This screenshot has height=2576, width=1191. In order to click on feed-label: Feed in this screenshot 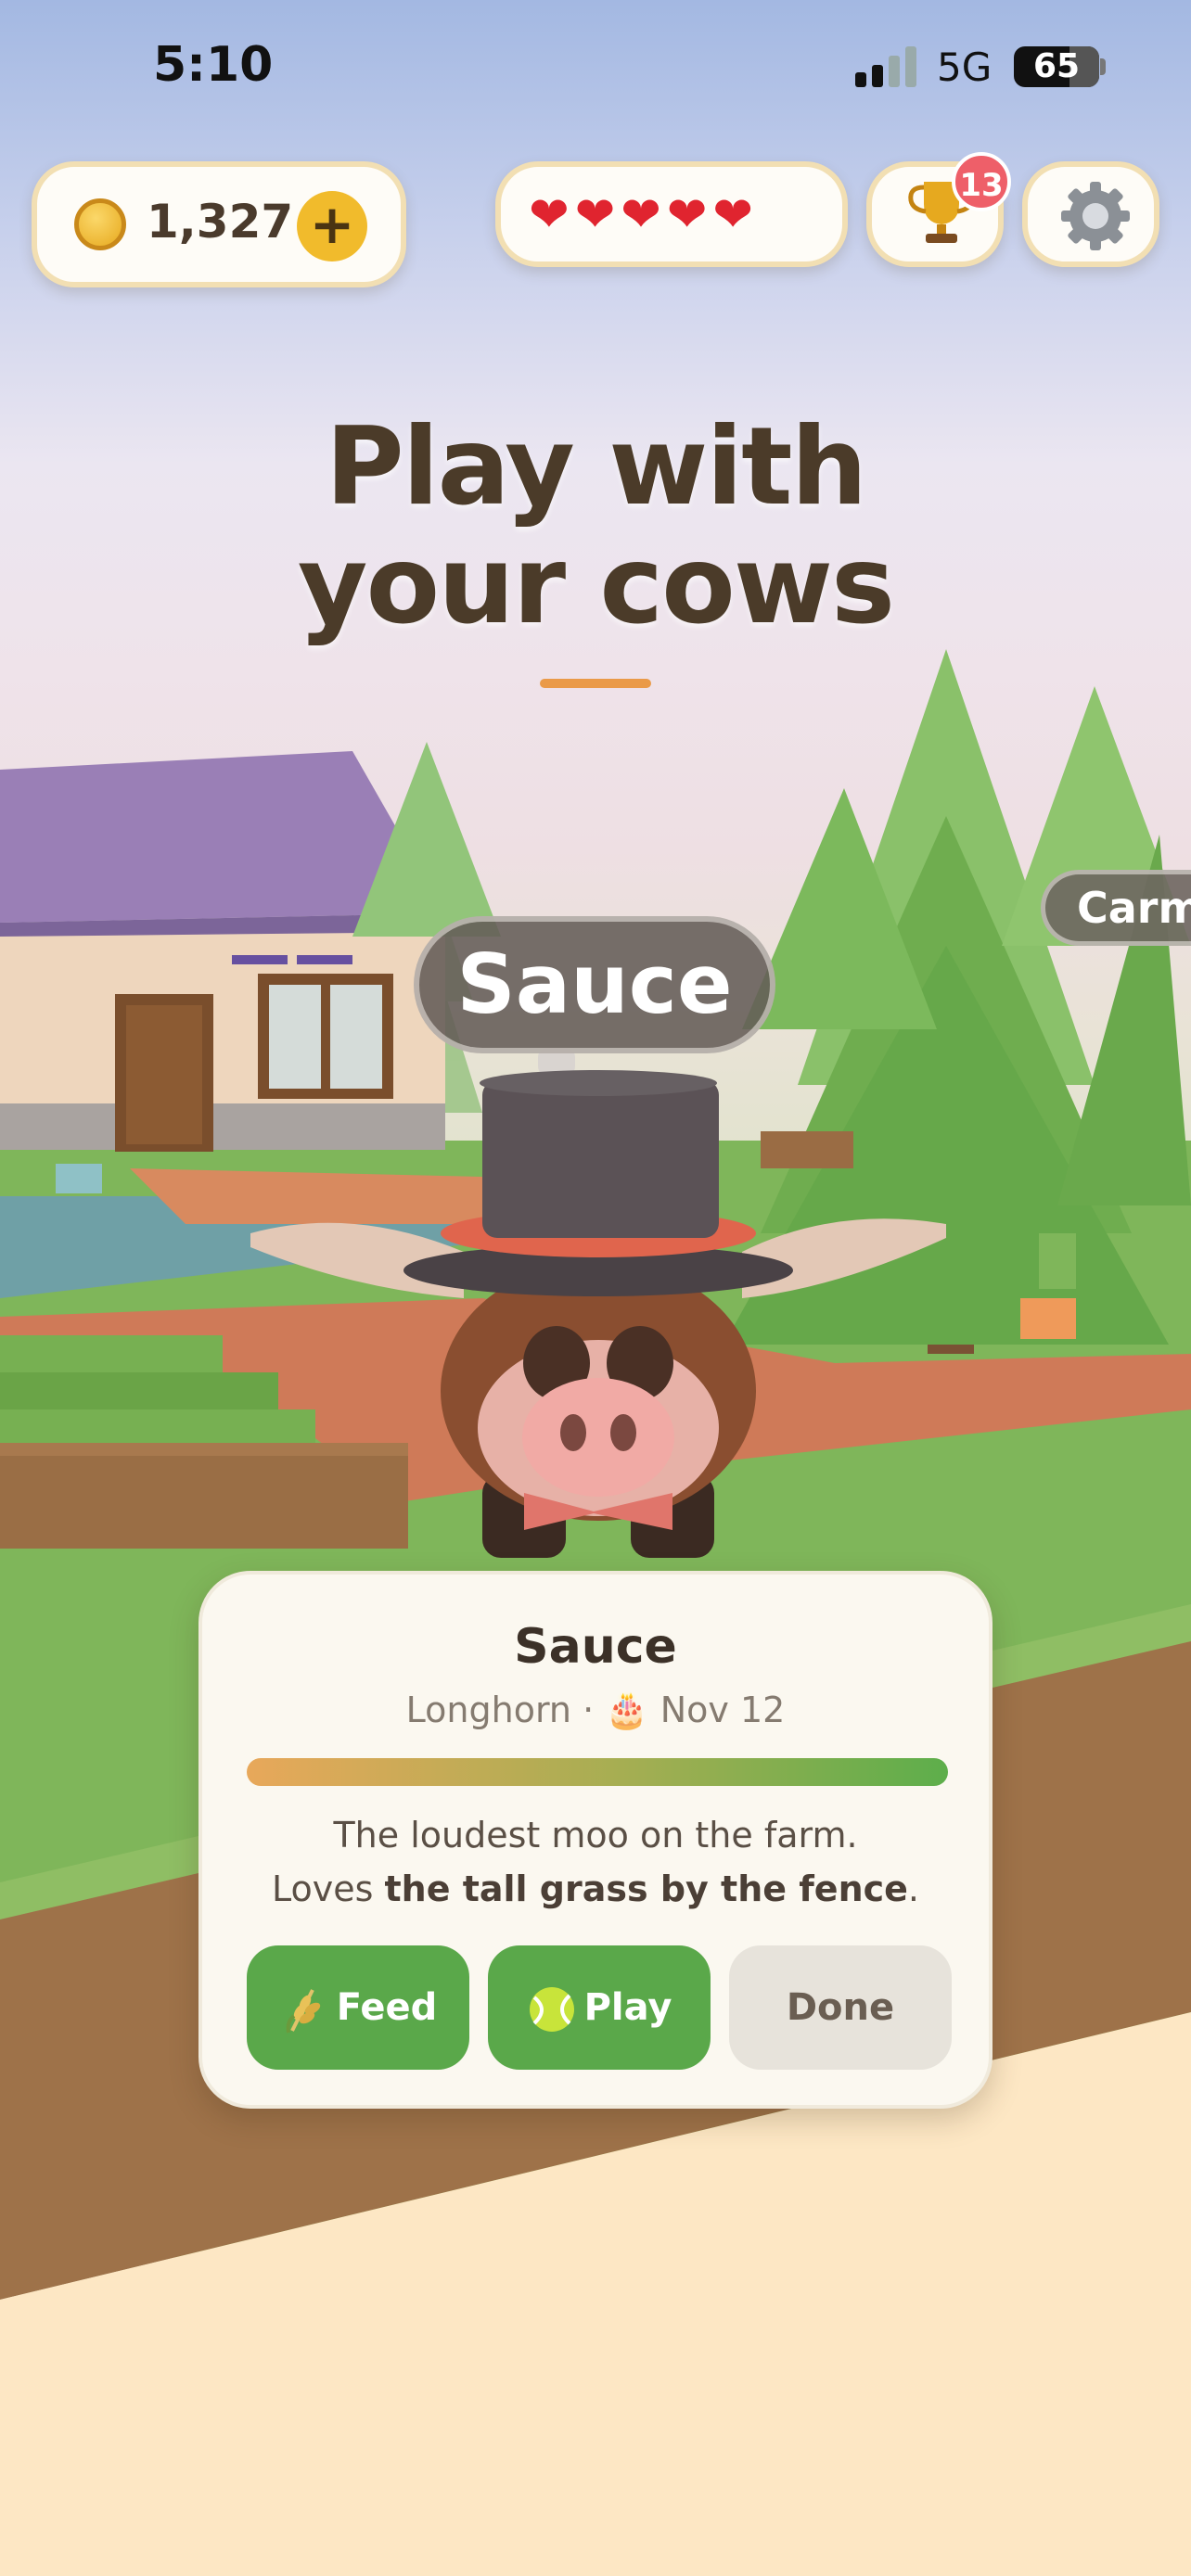, I will do `click(387, 2007)`.